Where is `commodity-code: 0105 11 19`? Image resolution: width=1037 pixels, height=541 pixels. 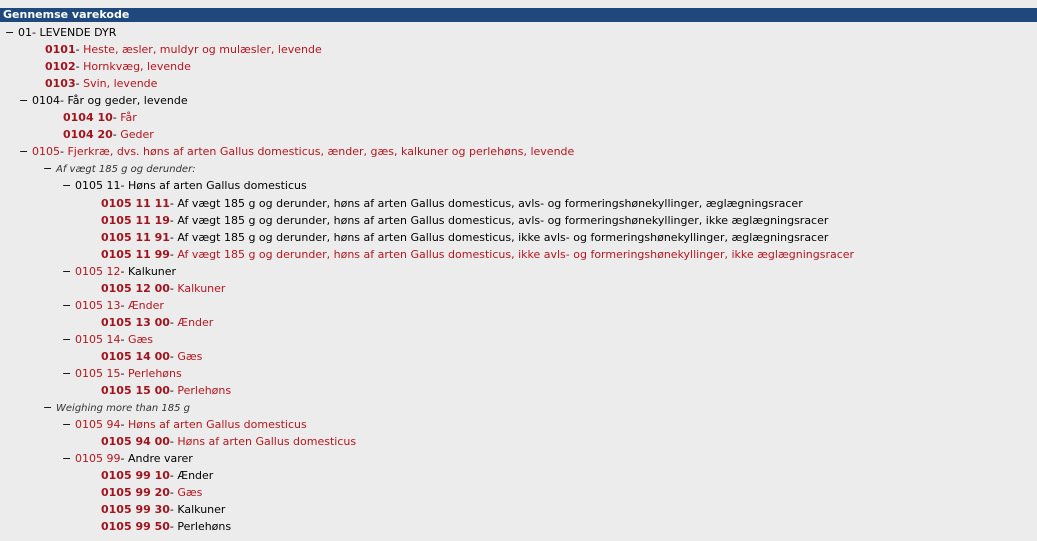
commodity-code: 0105 11 19 is located at coordinates (135, 220).